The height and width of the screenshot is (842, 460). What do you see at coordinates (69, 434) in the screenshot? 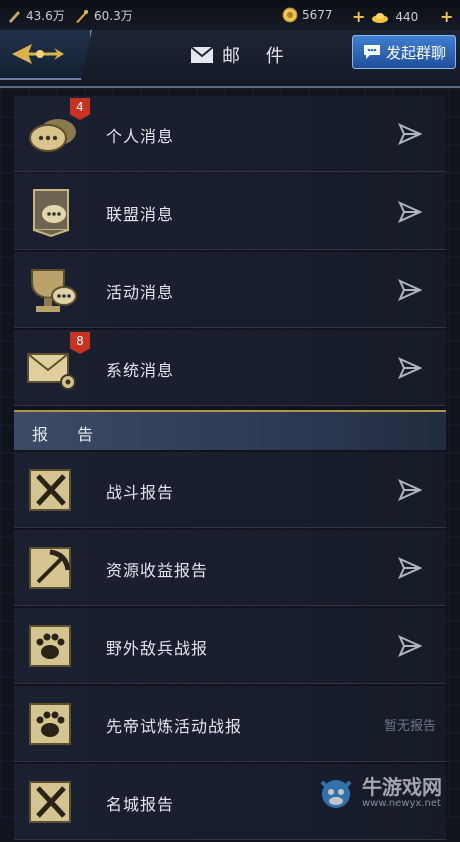
I see `section-title: 报 告` at bounding box center [69, 434].